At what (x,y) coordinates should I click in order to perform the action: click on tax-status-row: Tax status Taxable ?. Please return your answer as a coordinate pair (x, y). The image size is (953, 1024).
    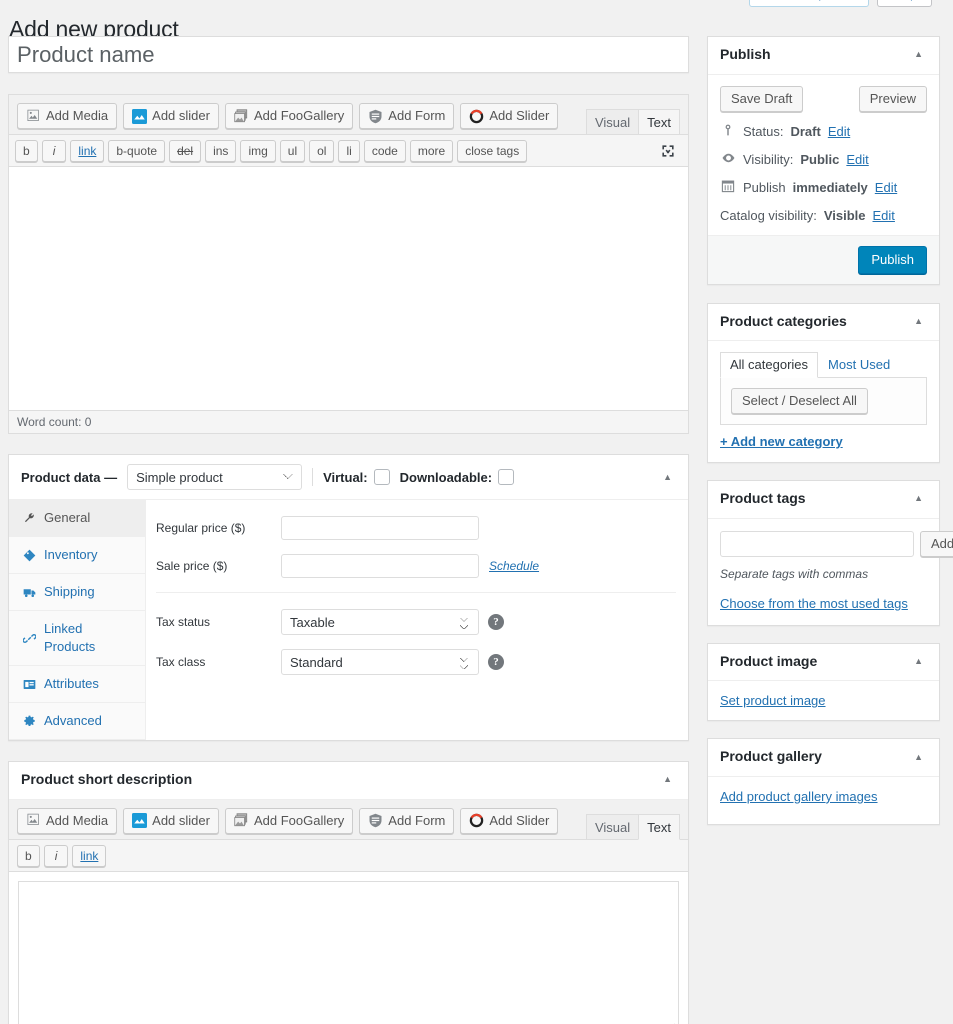
    Looking at the image, I should click on (416, 613).